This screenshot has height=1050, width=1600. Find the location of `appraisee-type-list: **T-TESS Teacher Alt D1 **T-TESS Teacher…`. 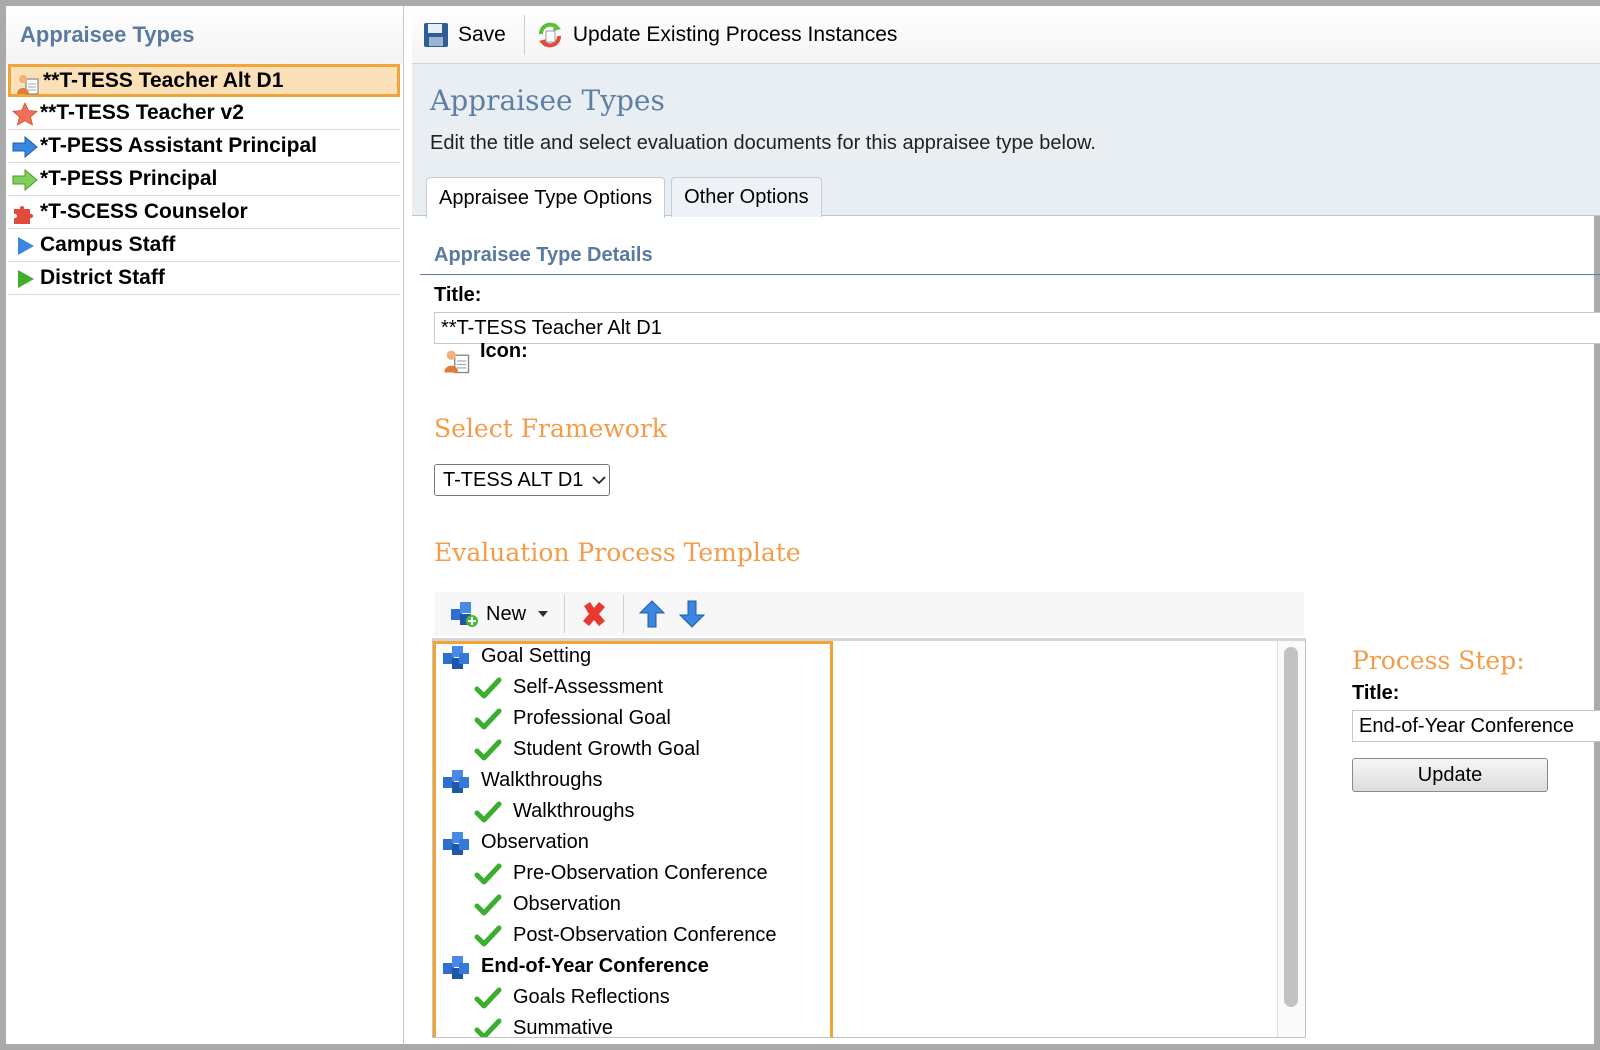

appraisee-type-list: **T-TESS Teacher Alt D1 **T-TESS Teacher… is located at coordinates (204, 179).